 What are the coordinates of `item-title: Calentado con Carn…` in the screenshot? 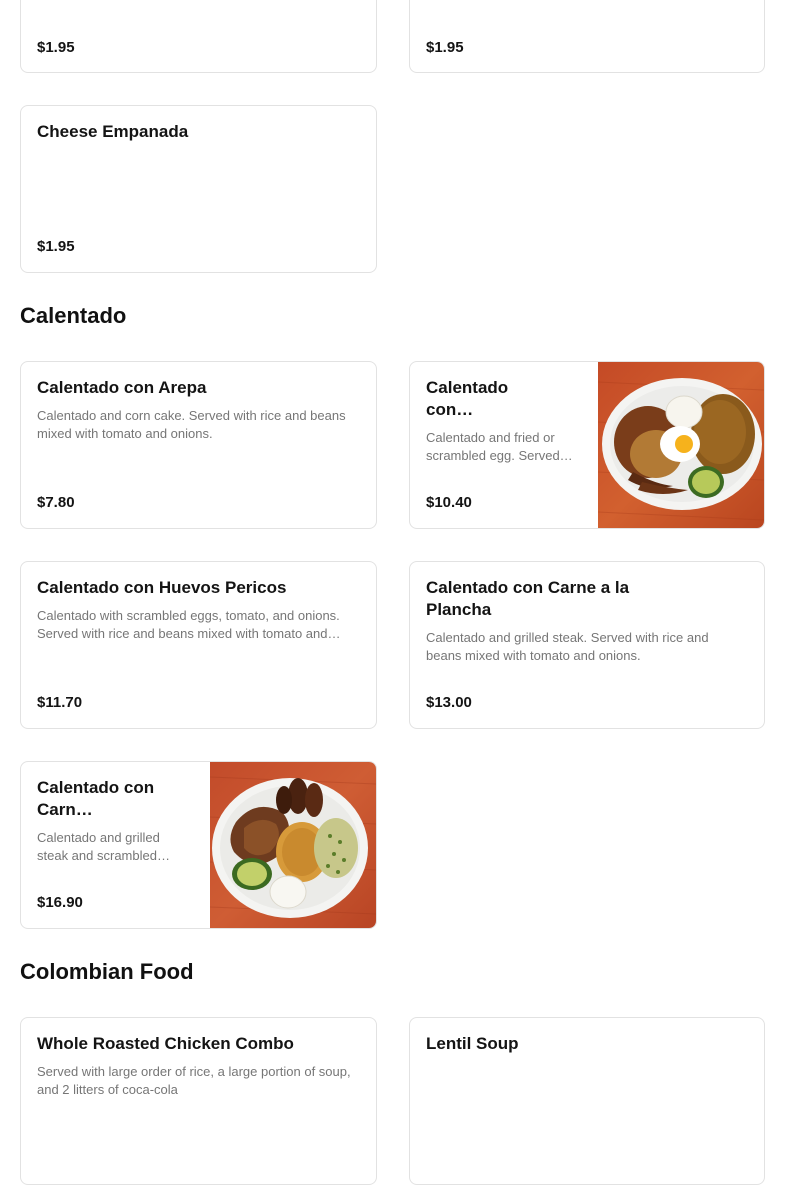 It's located at (96, 798).